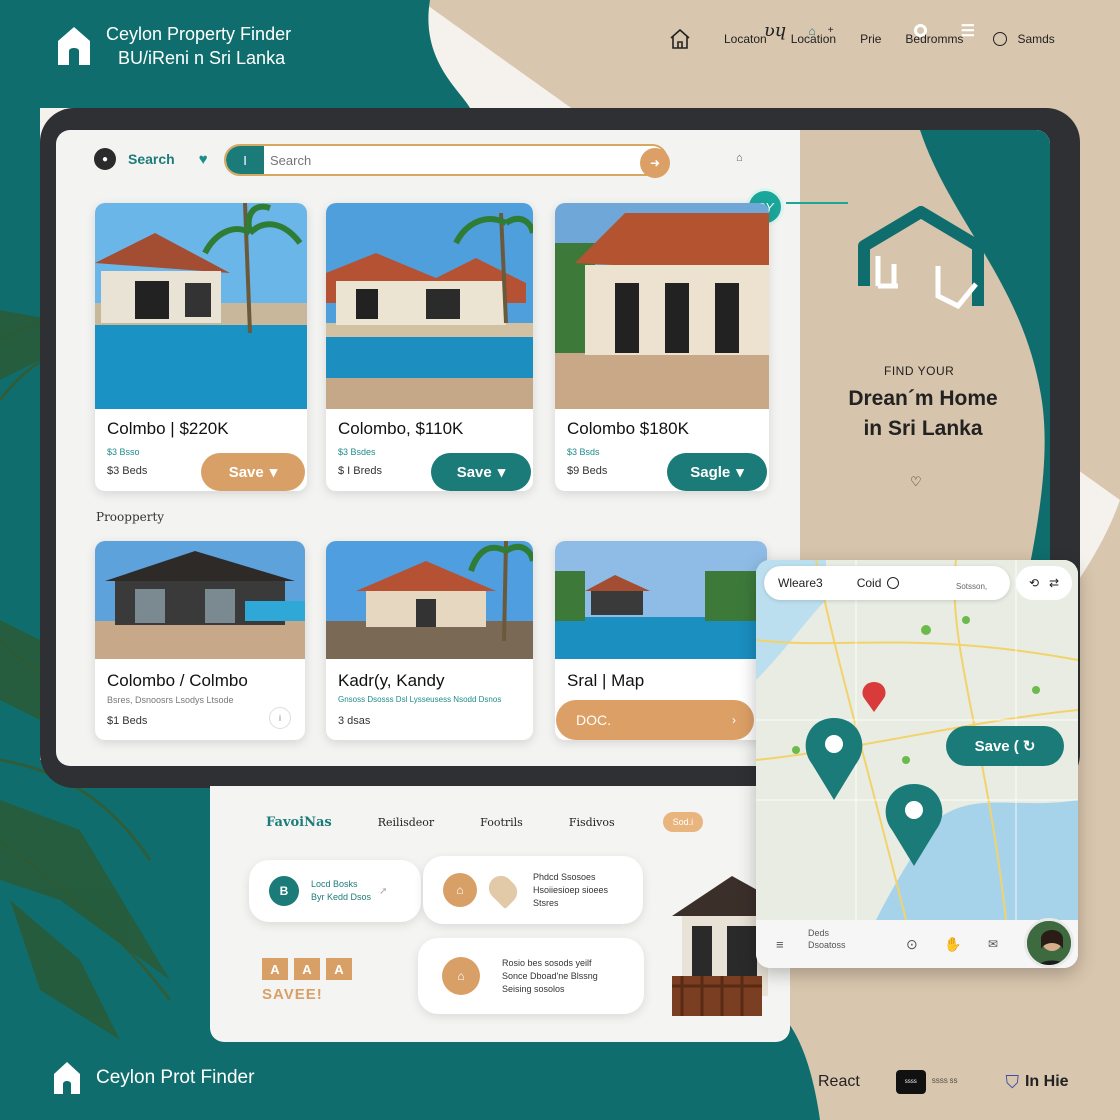 The image size is (1120, 1120). I want to click on footer-house-logo-icon, so click(67, 1078).